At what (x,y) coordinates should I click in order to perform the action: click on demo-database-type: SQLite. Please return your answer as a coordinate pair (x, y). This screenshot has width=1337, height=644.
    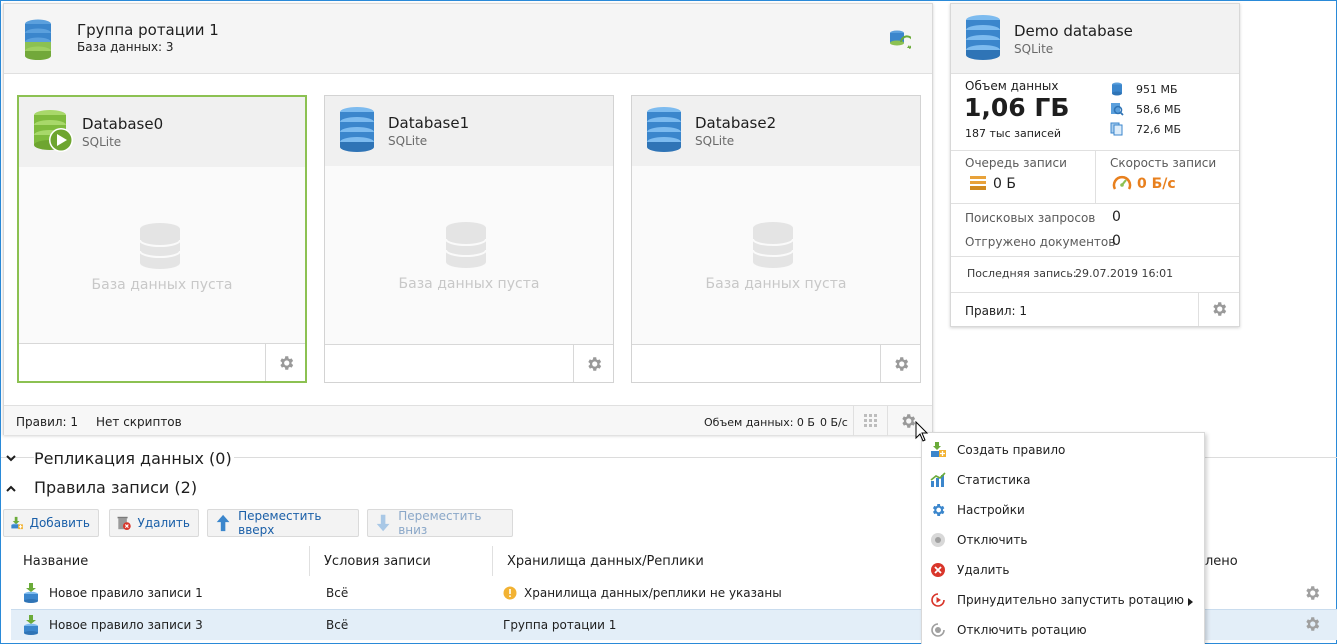
    Looking at the image, I should click on (1034, 49).